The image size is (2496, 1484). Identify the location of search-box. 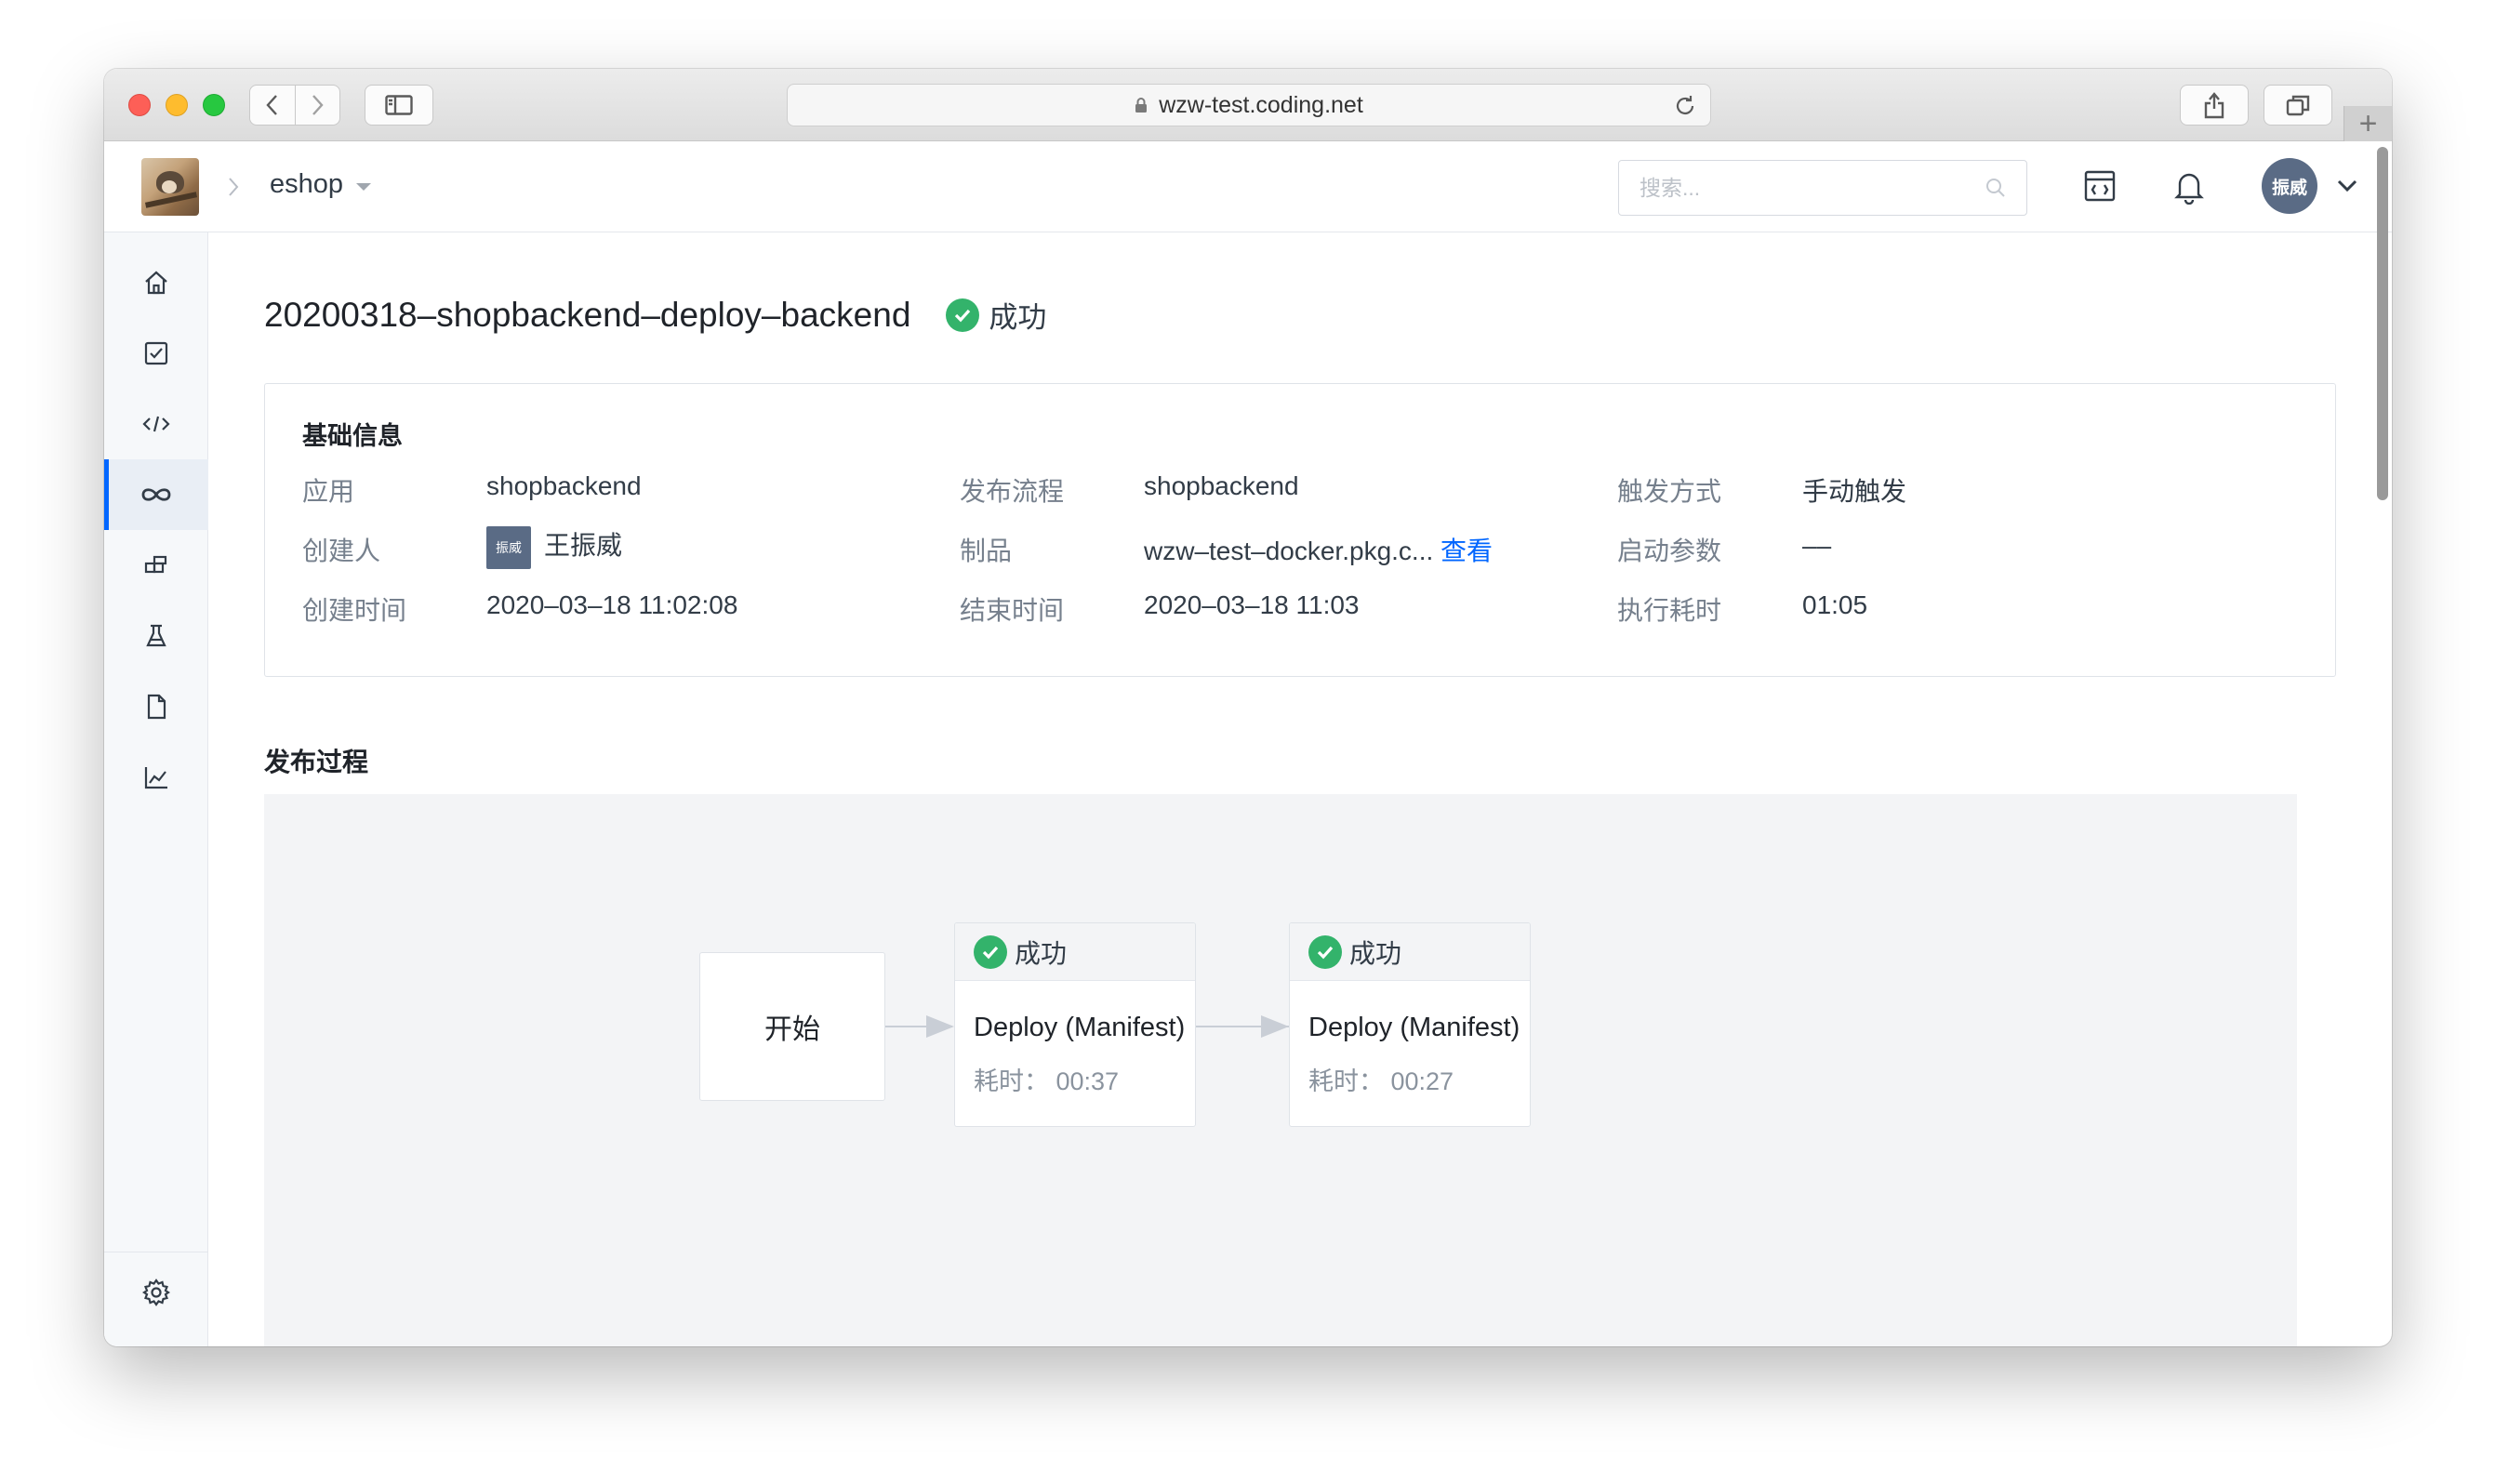
(1822, 188).